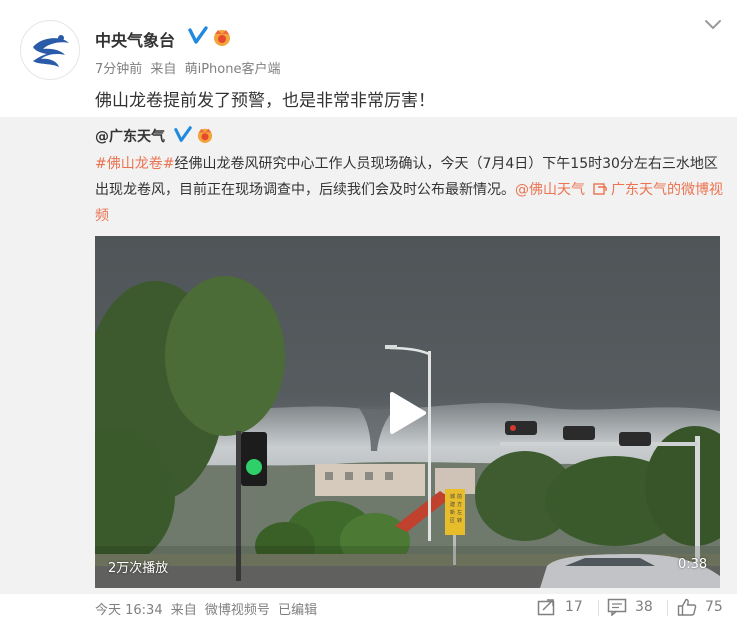 The height and width of the screenshot is (627, 737). Describe the element at coordinates (135, 39) in the screenshot. I see `author-name: 中央气象台` at that location.